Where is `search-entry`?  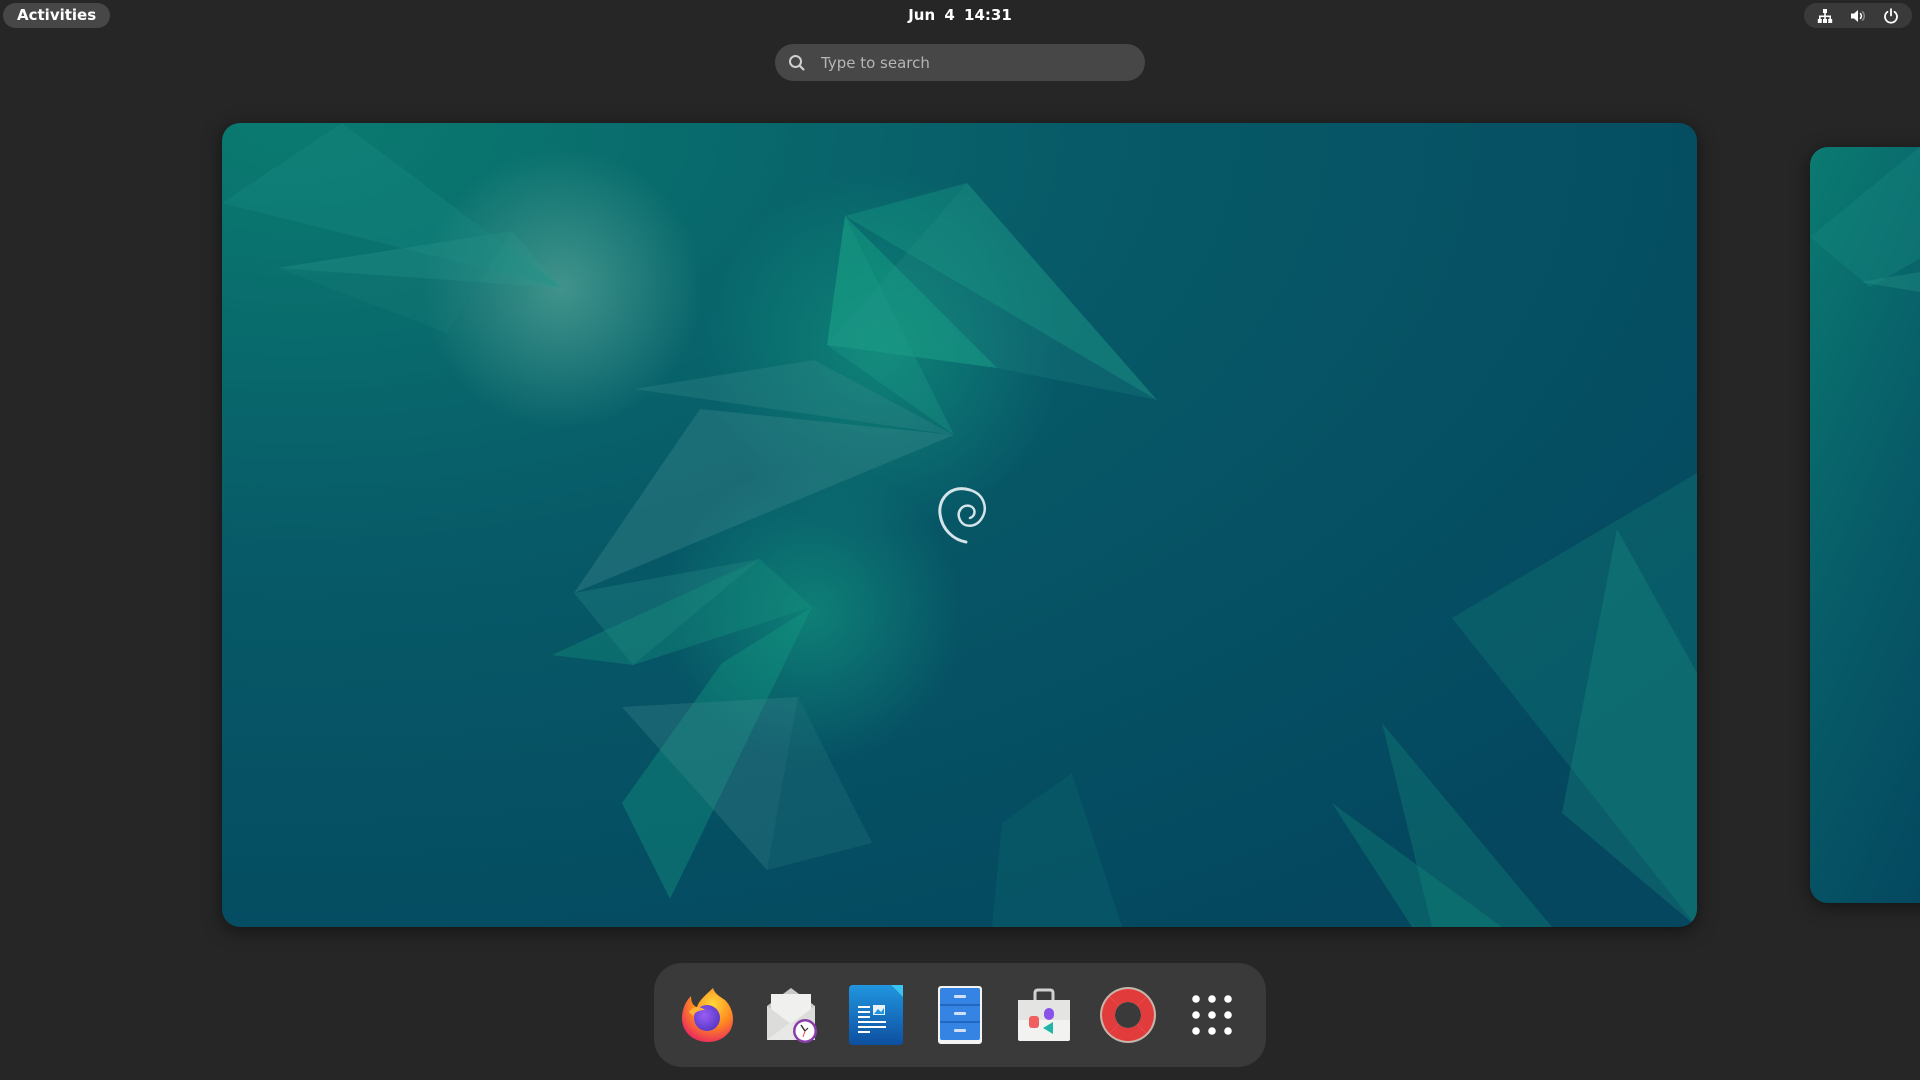
search-entry is located at coordinates (960, 62).